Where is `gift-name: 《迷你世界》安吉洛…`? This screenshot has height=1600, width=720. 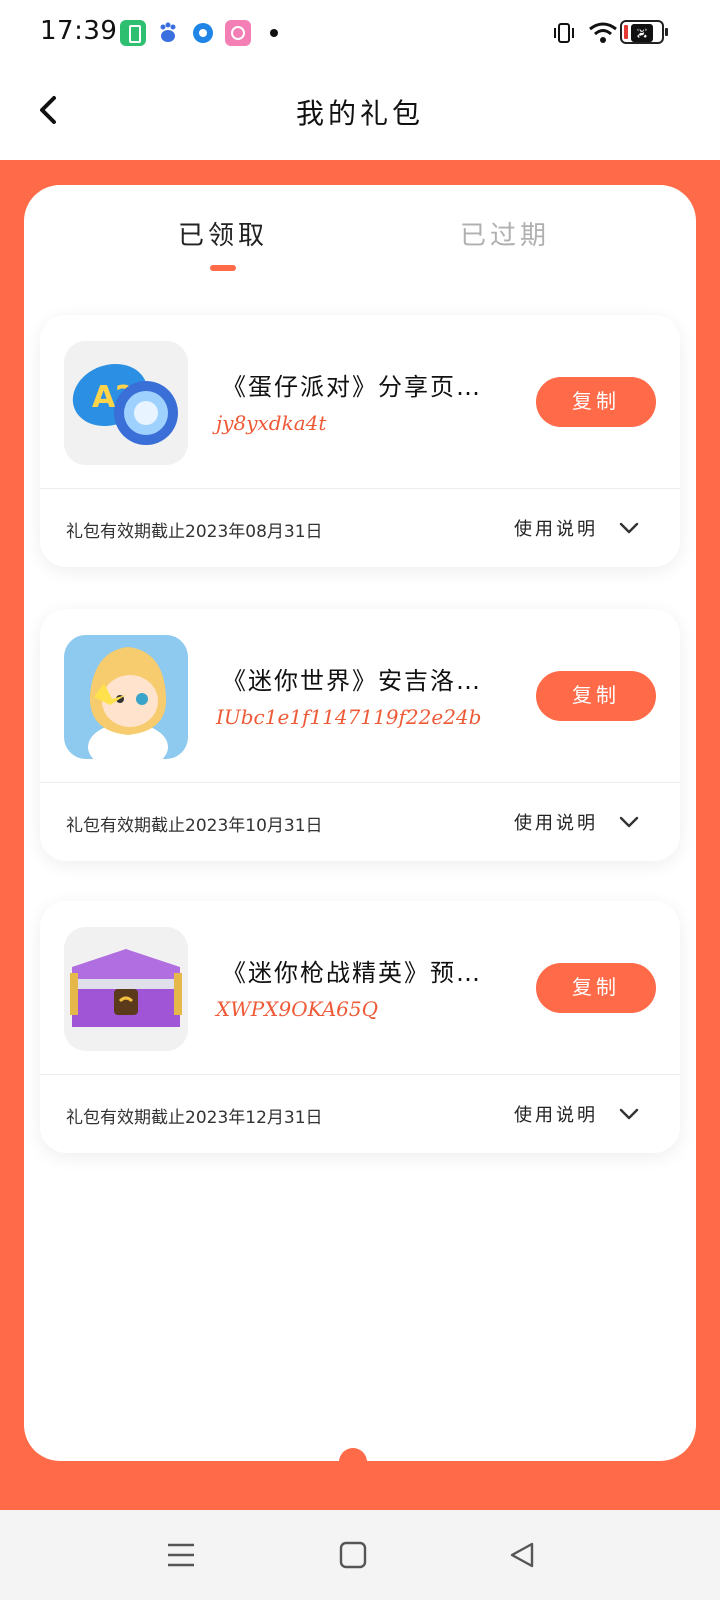 gift-name: 《迷你世界》安吉洛… is located at coordinates (352, 681).